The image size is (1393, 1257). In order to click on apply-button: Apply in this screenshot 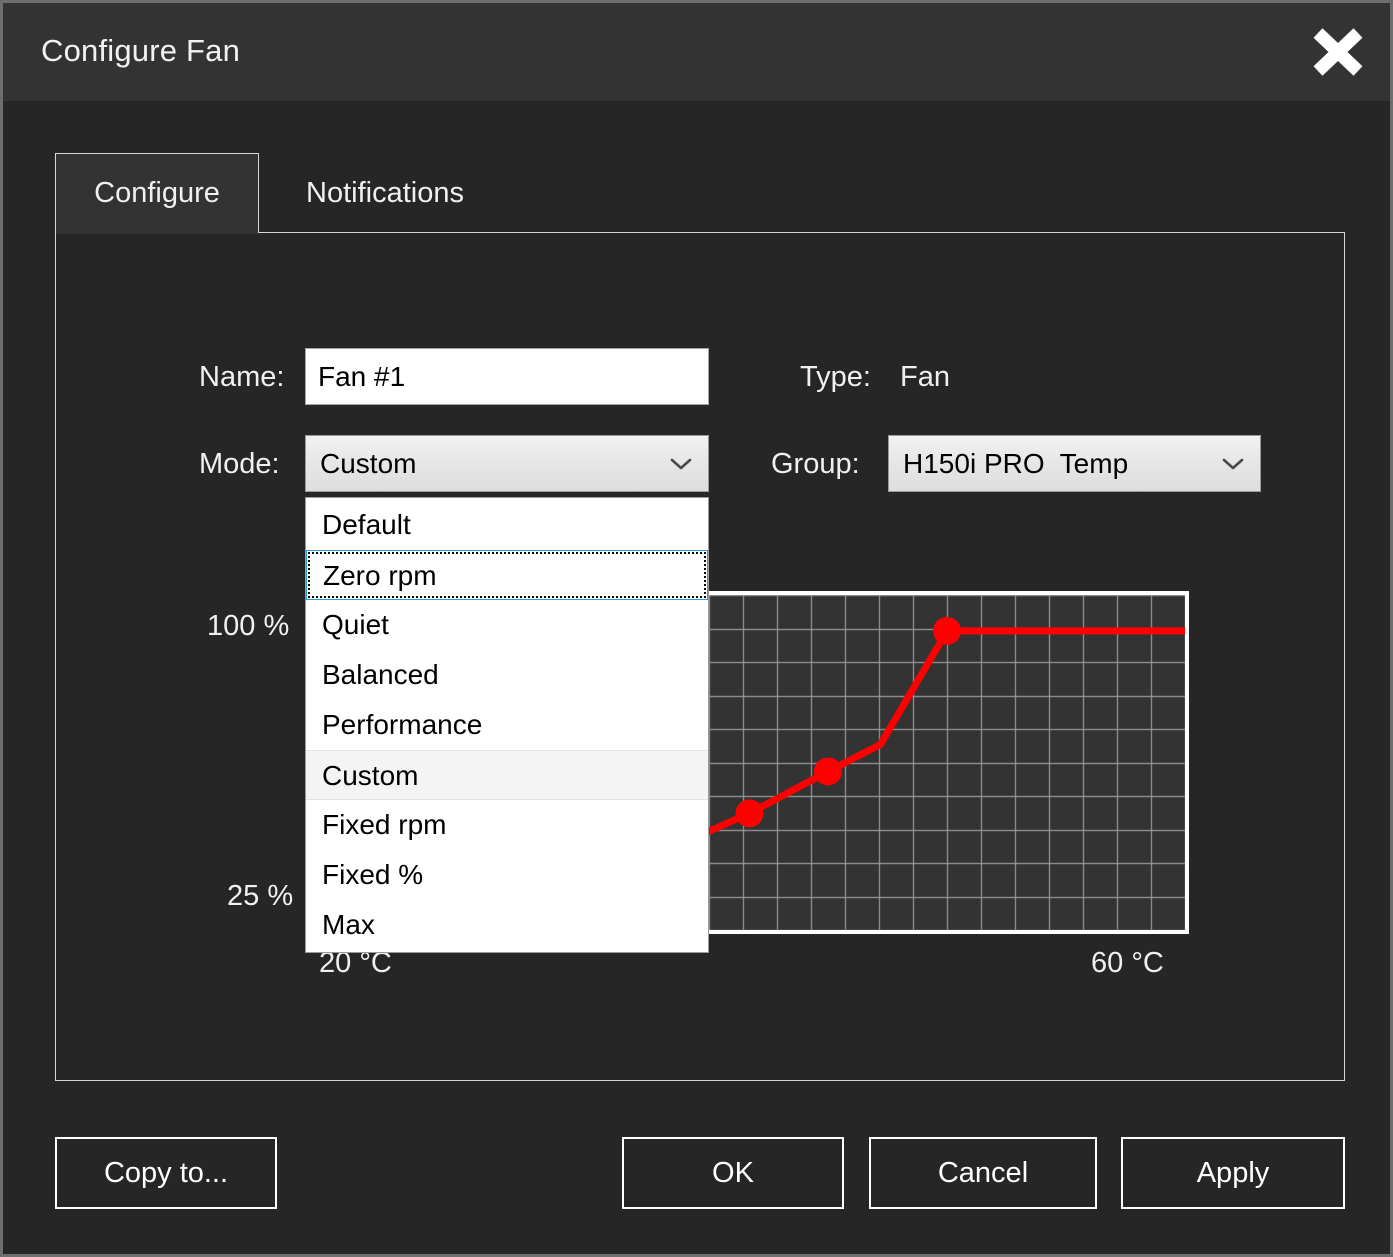, I will do `click(1233, 1173)`.